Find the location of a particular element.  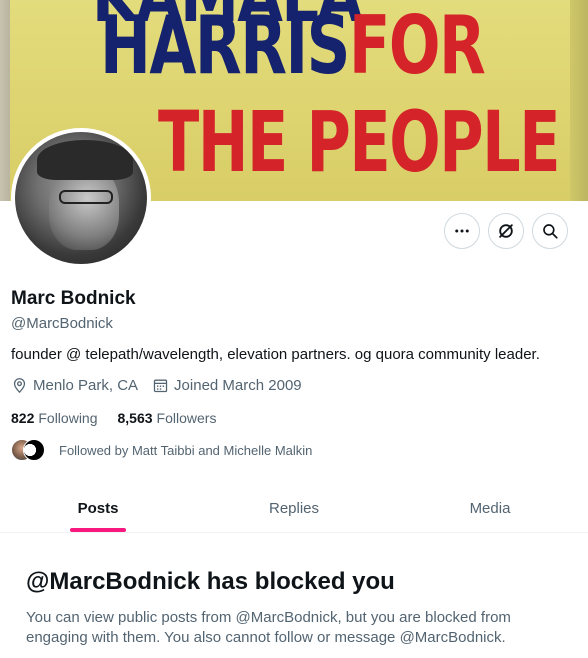

tab-posts: Posts is located at coordinates (98, 508).